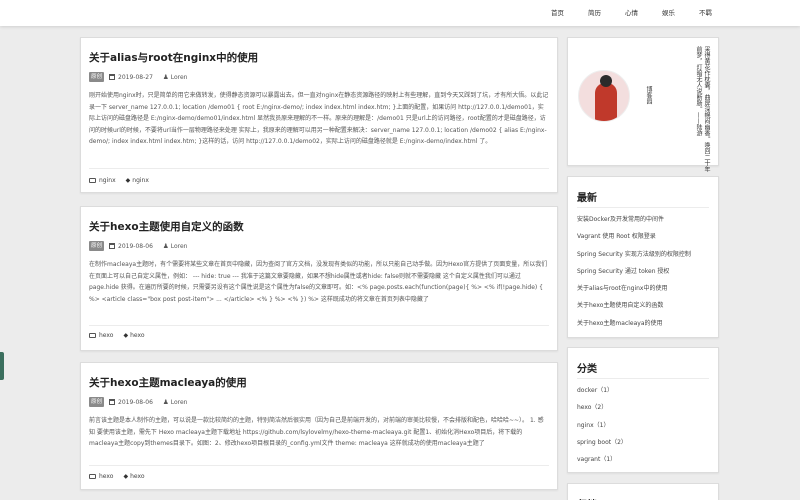 The image size is (800, 500). What do you see at coordinates (602, 407) in the screenshot?
I see `category-item: hexo（2）` at bounding box center [602, 407].